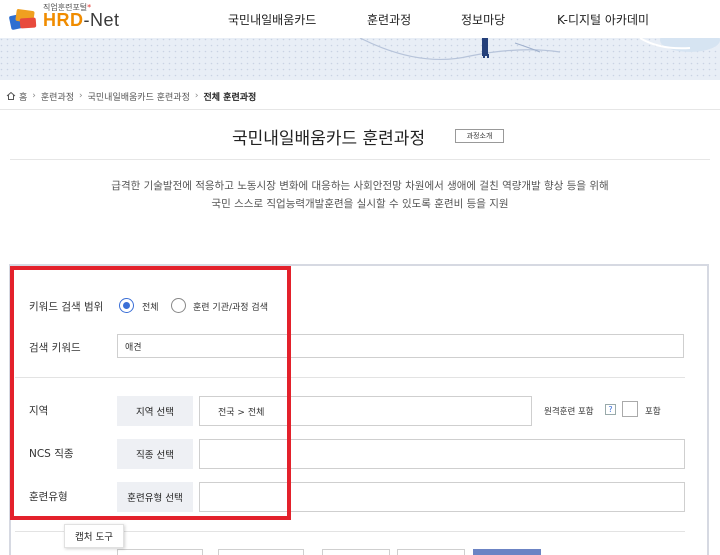  I want to click on page-description-line2: 국민 스스로 직업능력개발훈련을 실시할 수 있도록 훈련비 등을 지원, so click(360, 204).